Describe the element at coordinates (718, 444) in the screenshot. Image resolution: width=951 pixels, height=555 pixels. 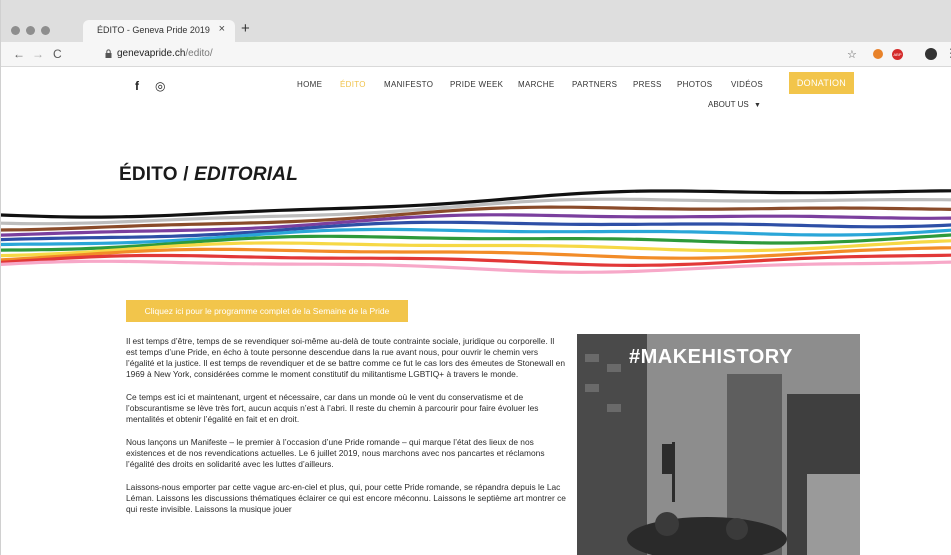
I see `makehistory-photo: #MAKEHISTORY` at that location.